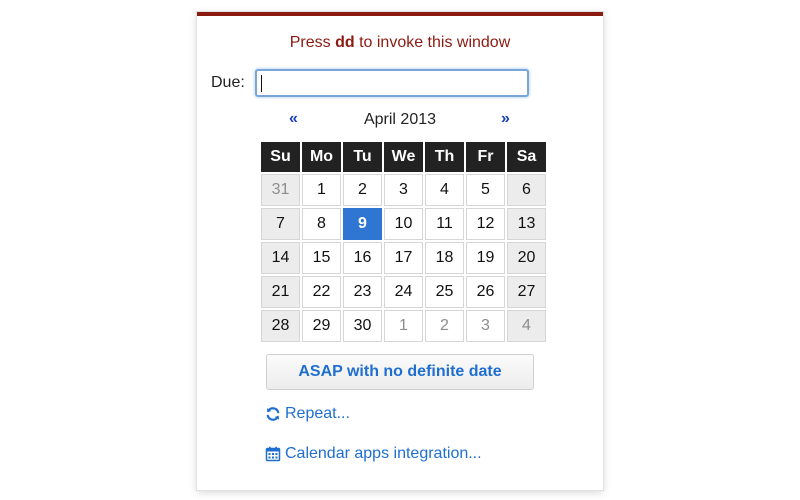  What do you see at coordinates (321, 224) in the screenshot?
I see `calendar-day: 8` at bounding box center [321, 224].